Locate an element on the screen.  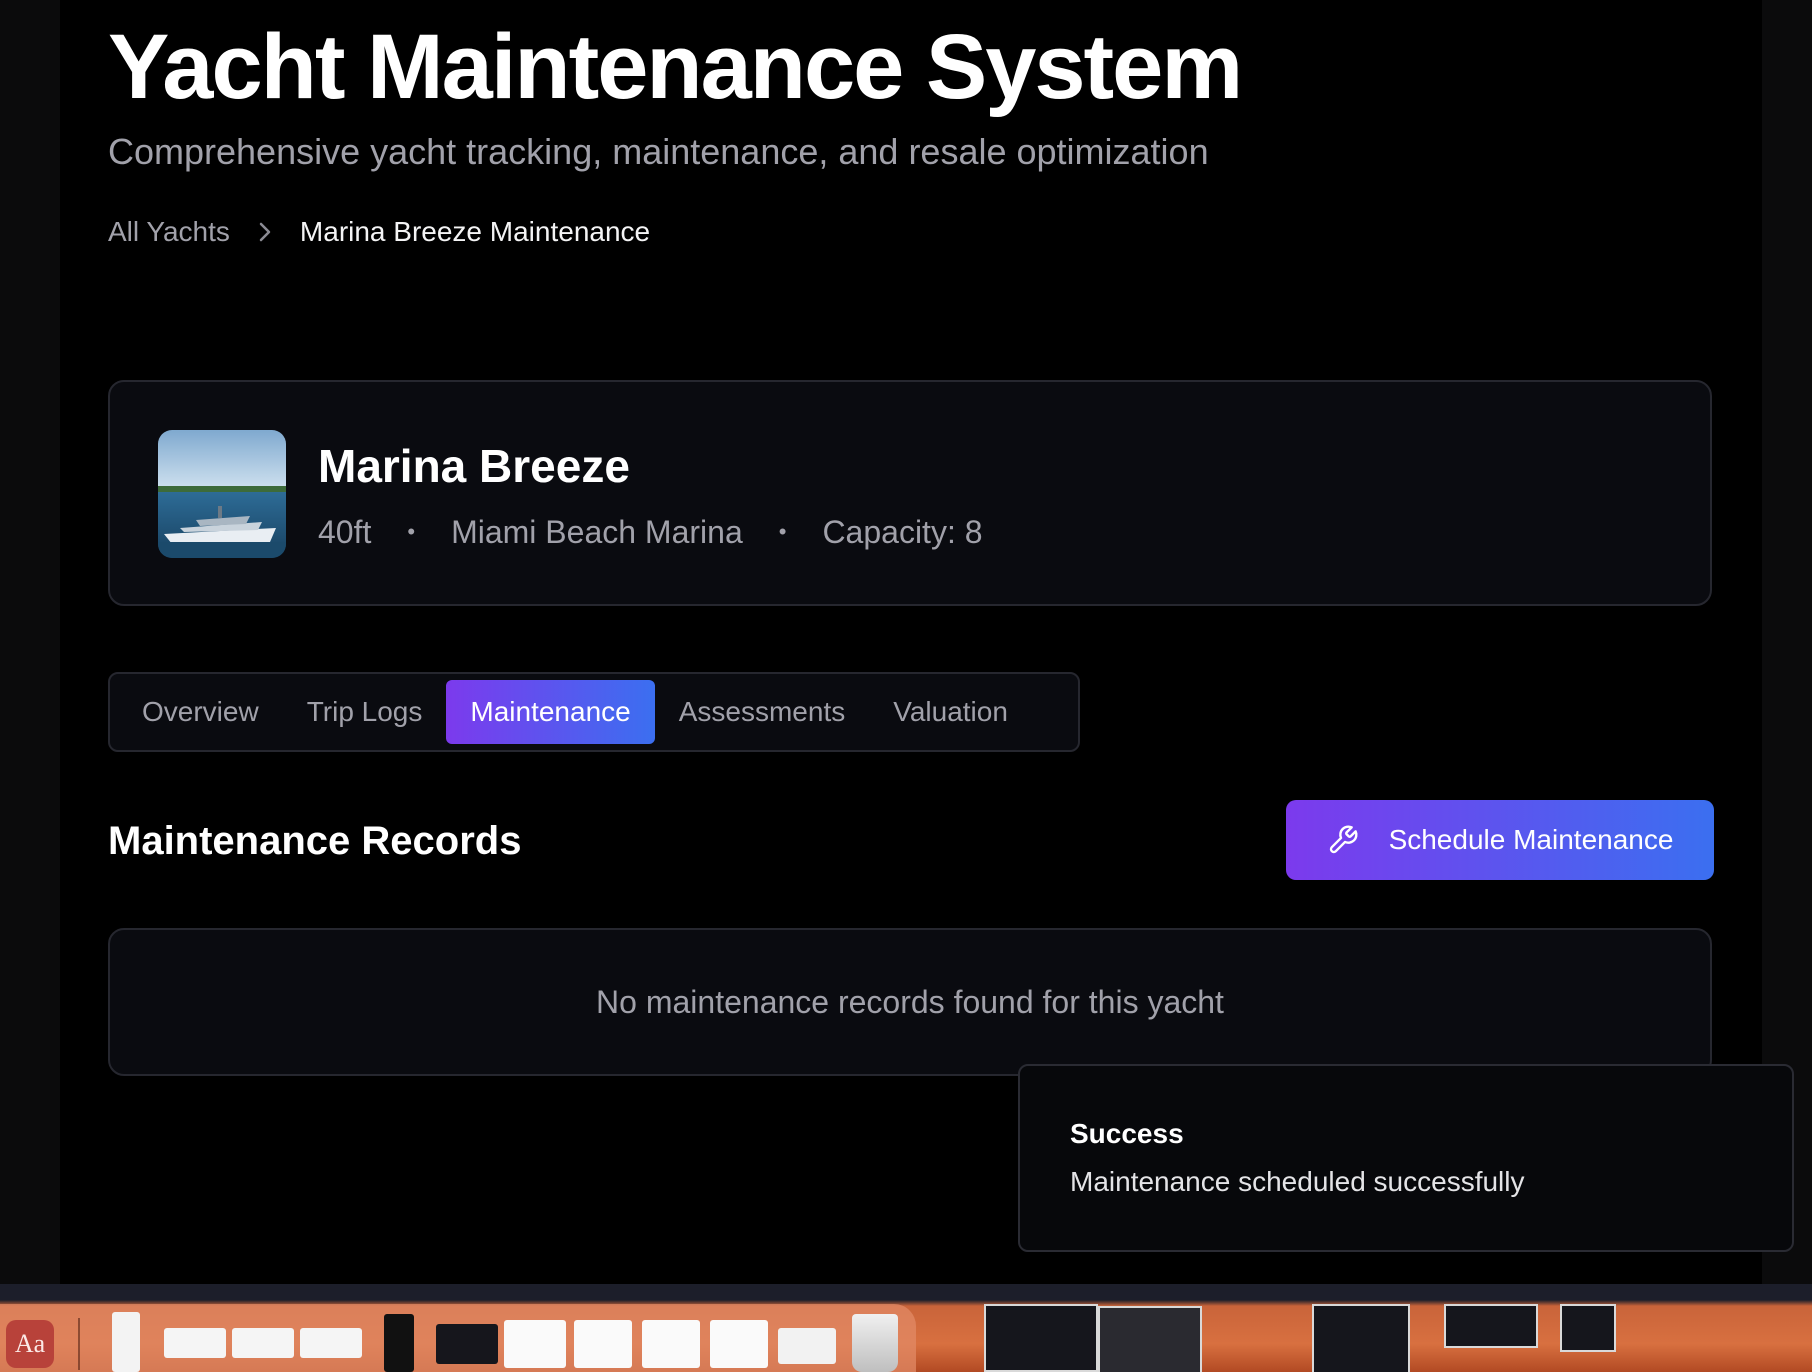
breadcrumb: All Yachts Marina Breeze Maintenance is located at coordinates (379, 232).